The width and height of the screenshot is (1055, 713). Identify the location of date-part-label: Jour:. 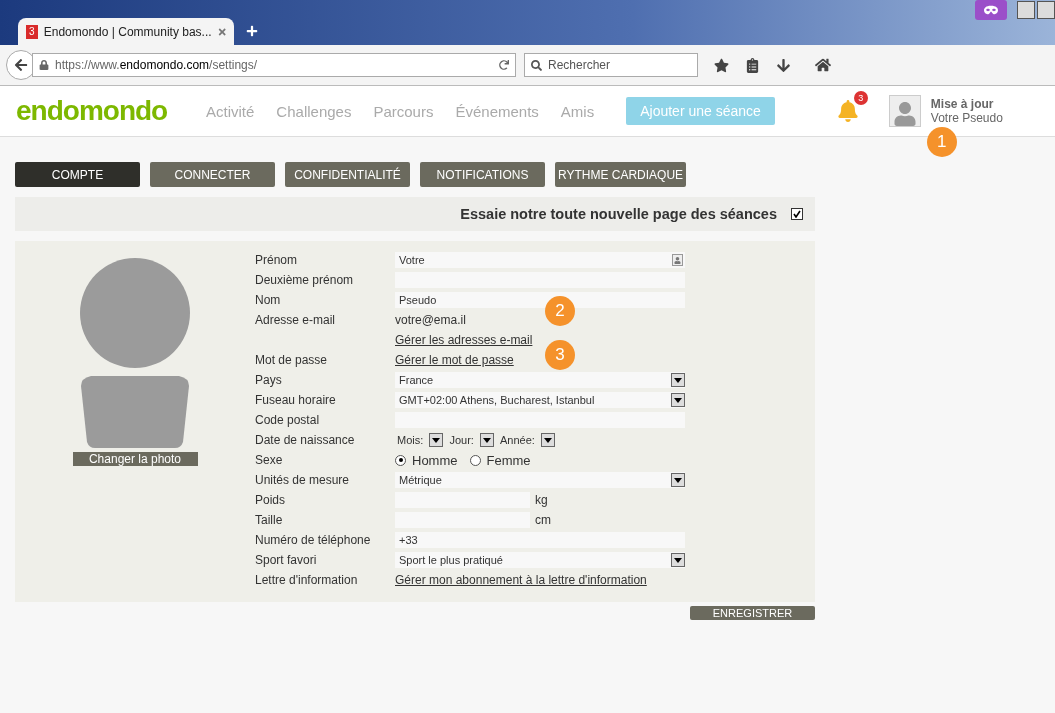
(461, 440).